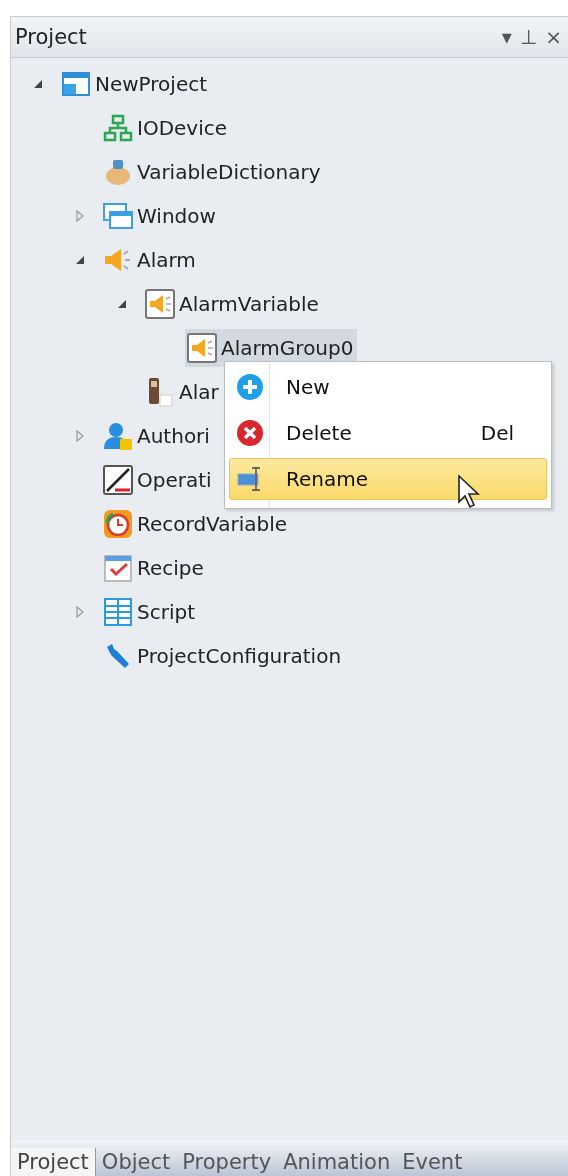 The width and height of the screenshot is (568, 1176). Describe the element at coordinates (183, 392) in the screenshot. I see `tree-item: Alar` at that location.